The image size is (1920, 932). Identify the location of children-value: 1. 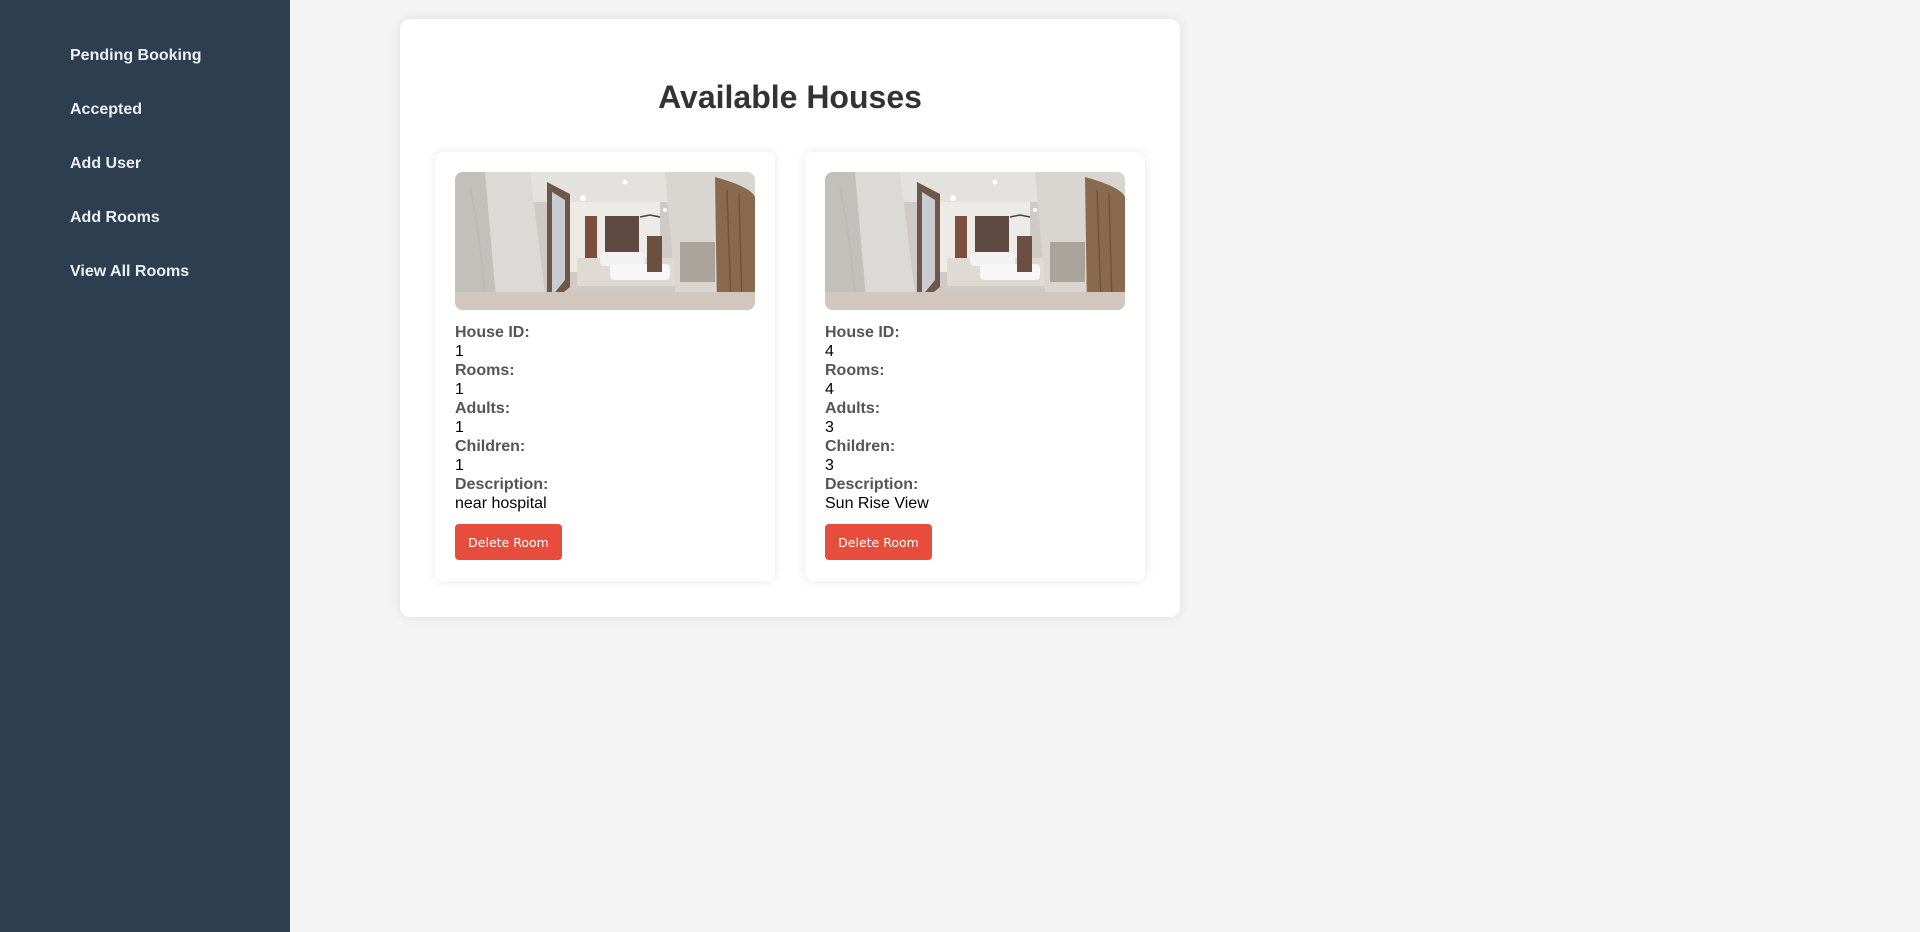
(459, 465).